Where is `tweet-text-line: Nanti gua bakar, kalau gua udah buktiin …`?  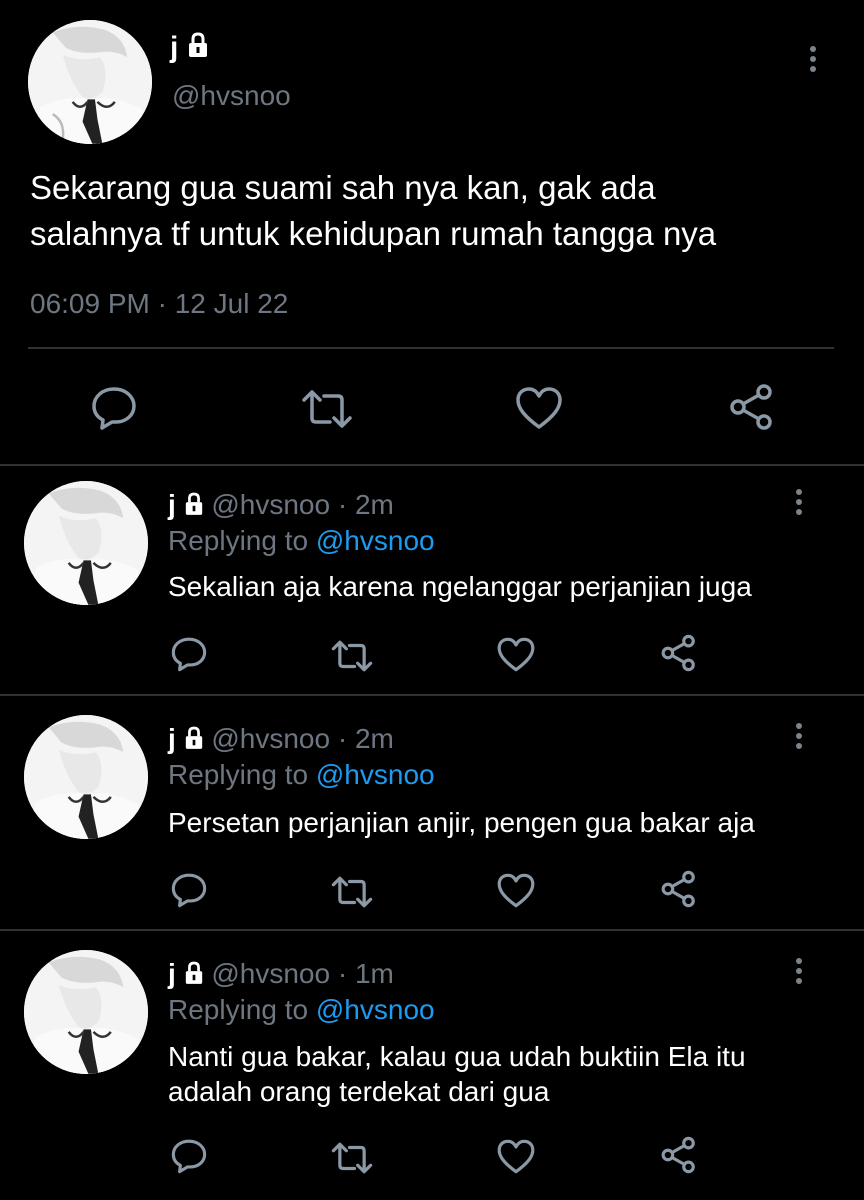 tweet-text-line: Nanti gua bakar, kalau gua udah buktiin … is located at coordinates (457, 1056).